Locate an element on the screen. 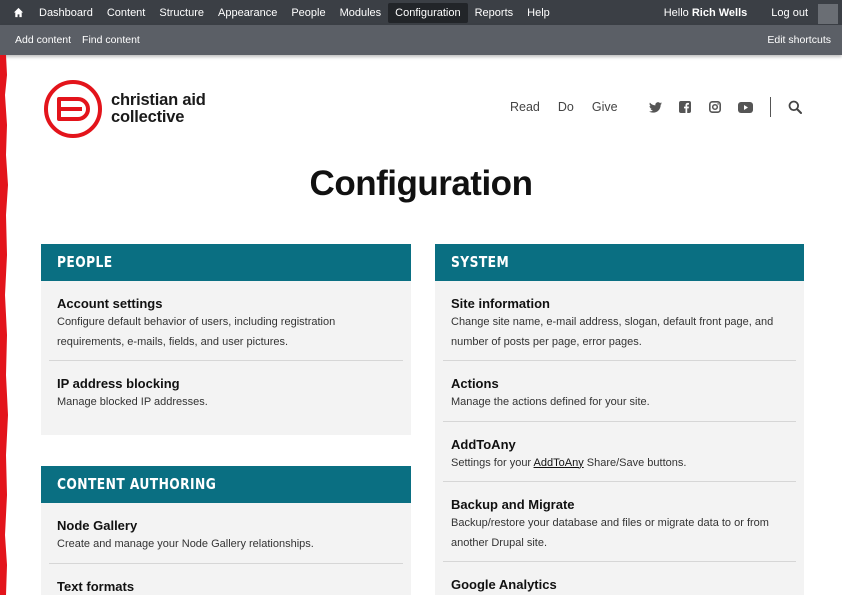 The width and height of the screenshot is (842, 595). logo-mark-icon is located at coordinates (73, 109).